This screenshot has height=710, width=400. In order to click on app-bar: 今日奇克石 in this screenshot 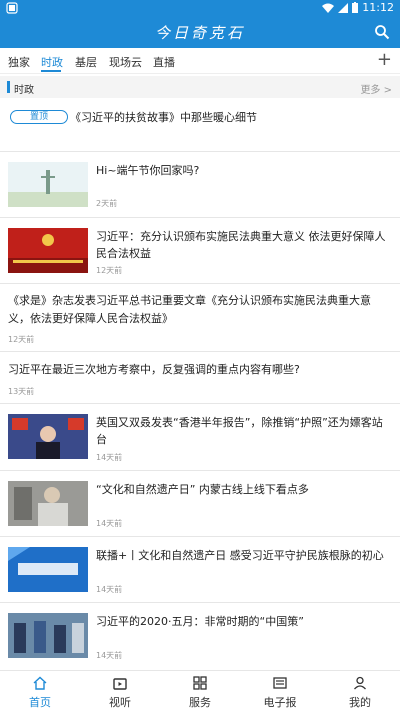, I will do `click(200, 32)`.